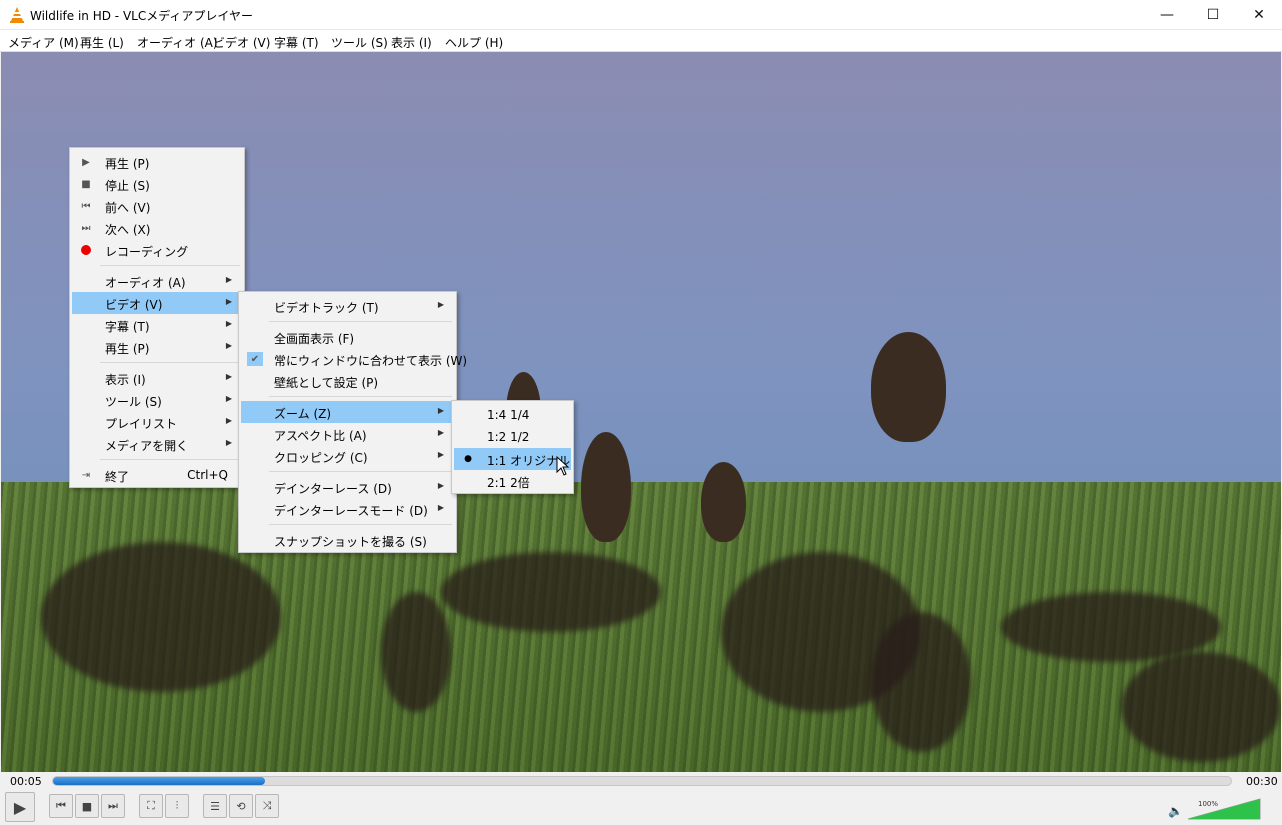  I want to click on menu-video: ビデオ (V), so click(241, 42).